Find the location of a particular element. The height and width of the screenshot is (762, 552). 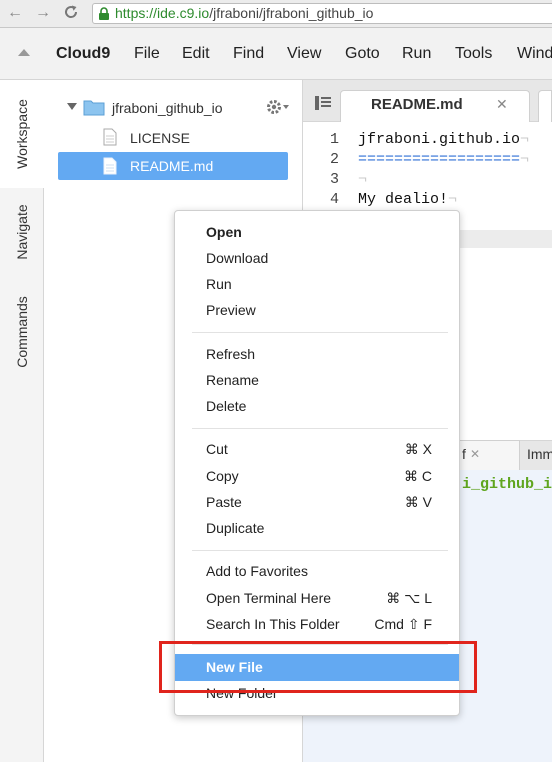

shortcut-copy: ⌘ C is located at coordinates (418, 476).